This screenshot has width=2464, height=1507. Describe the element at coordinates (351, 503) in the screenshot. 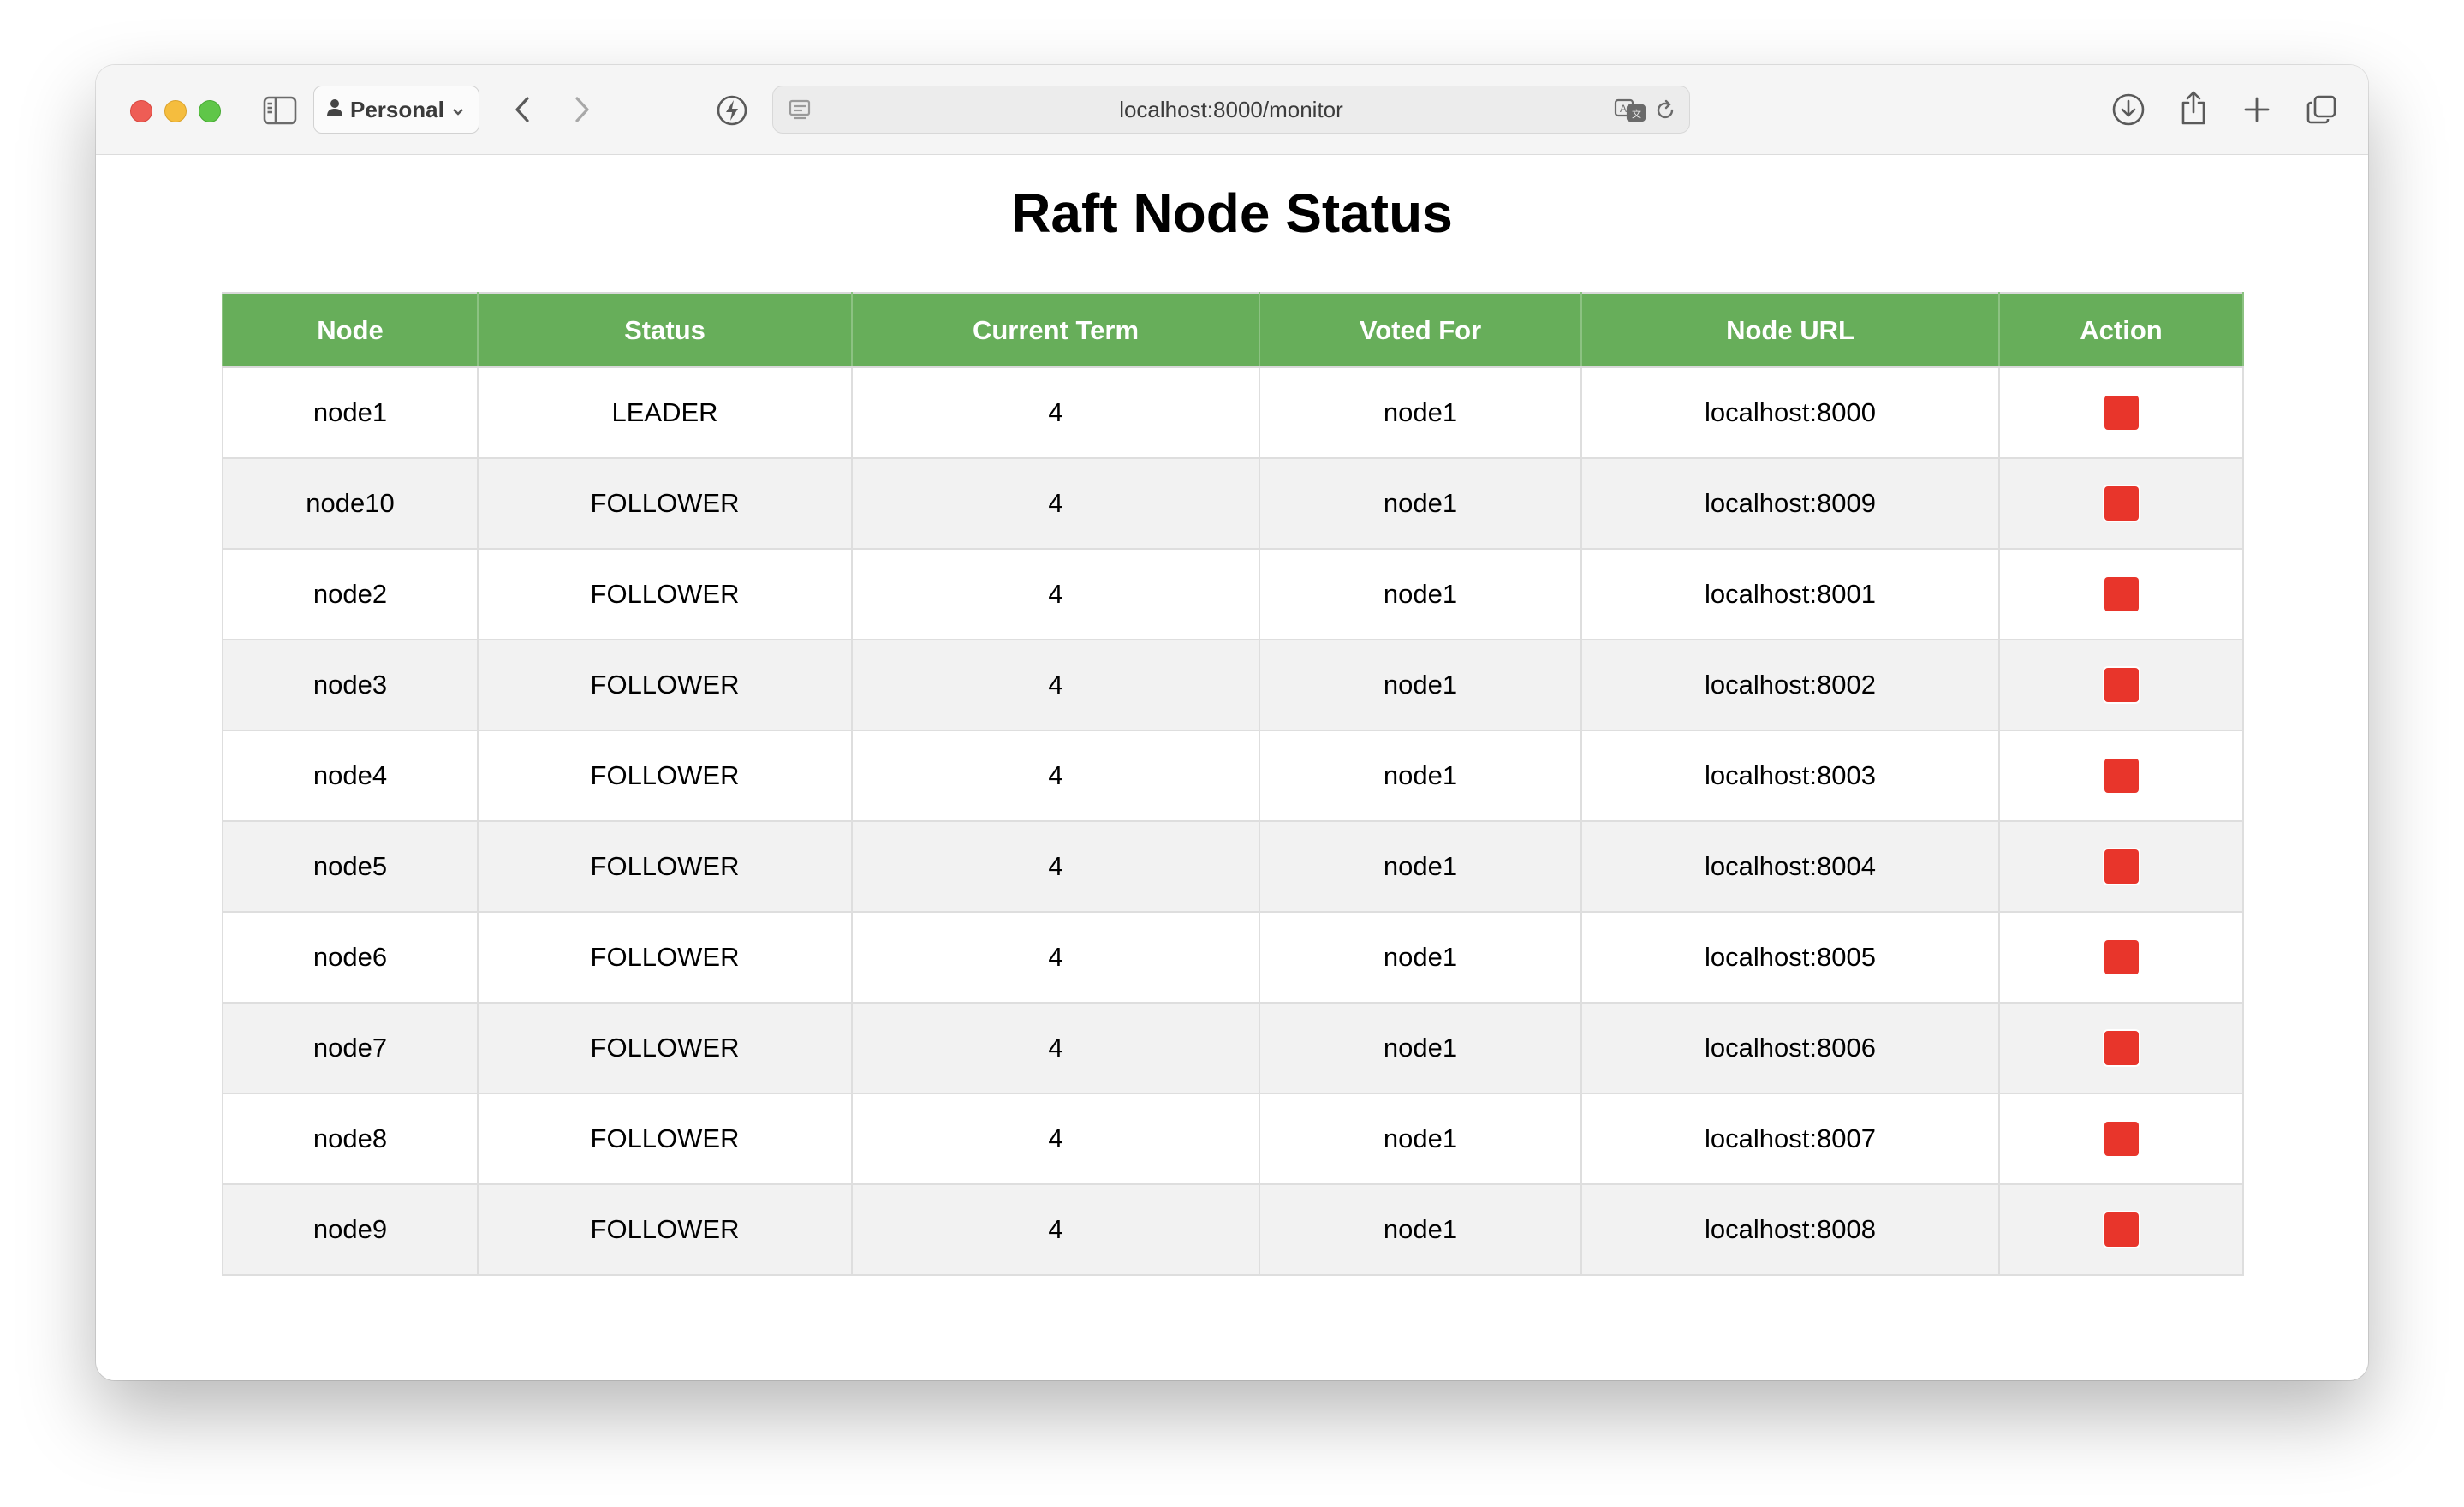

I see `cell-node: node10` at that location.